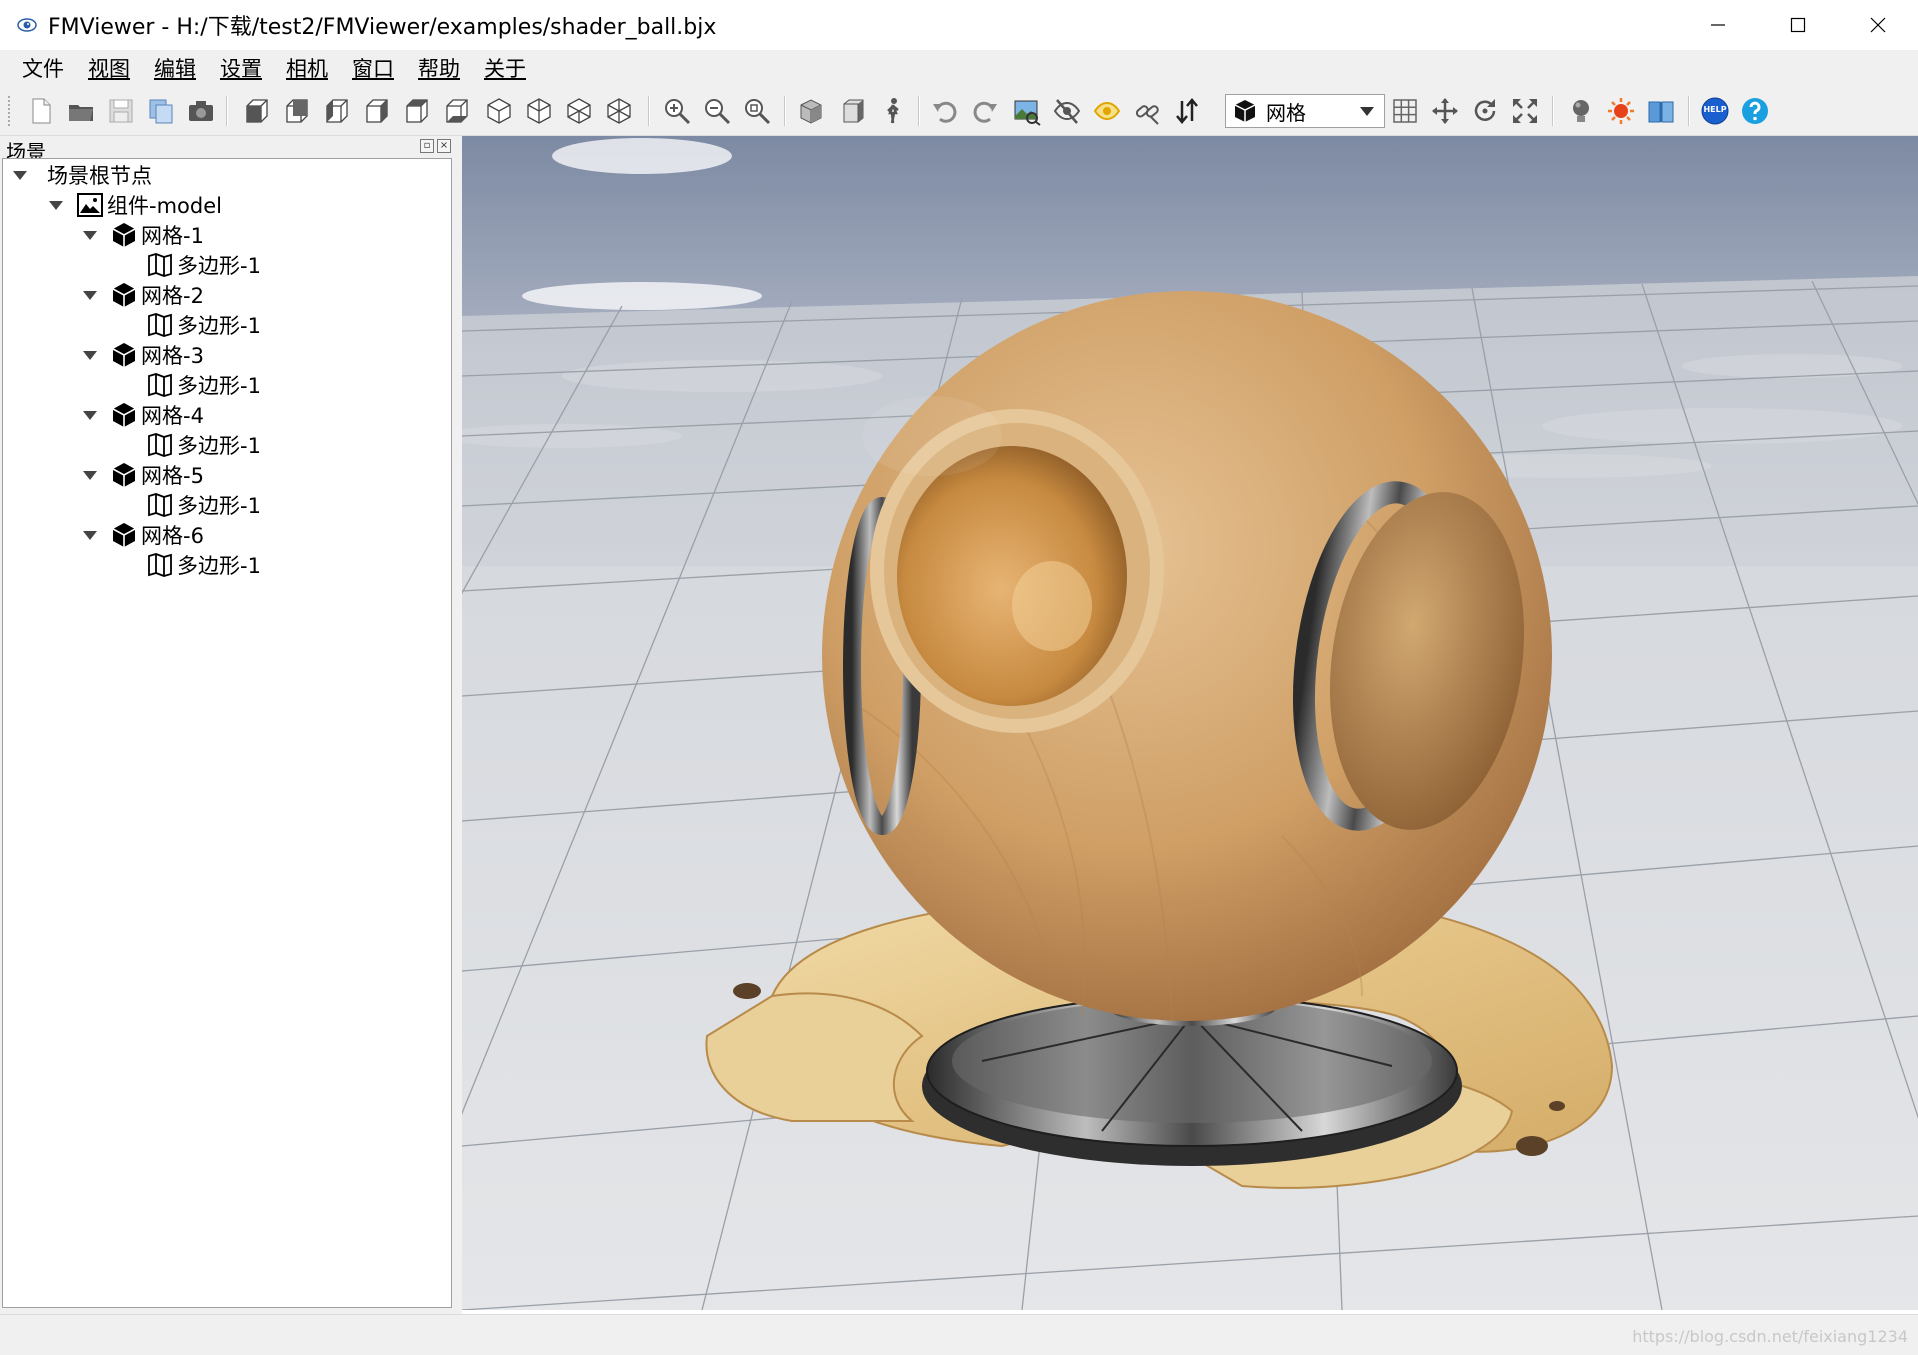  I want to click on minimize-icon, so click(1718, 25).